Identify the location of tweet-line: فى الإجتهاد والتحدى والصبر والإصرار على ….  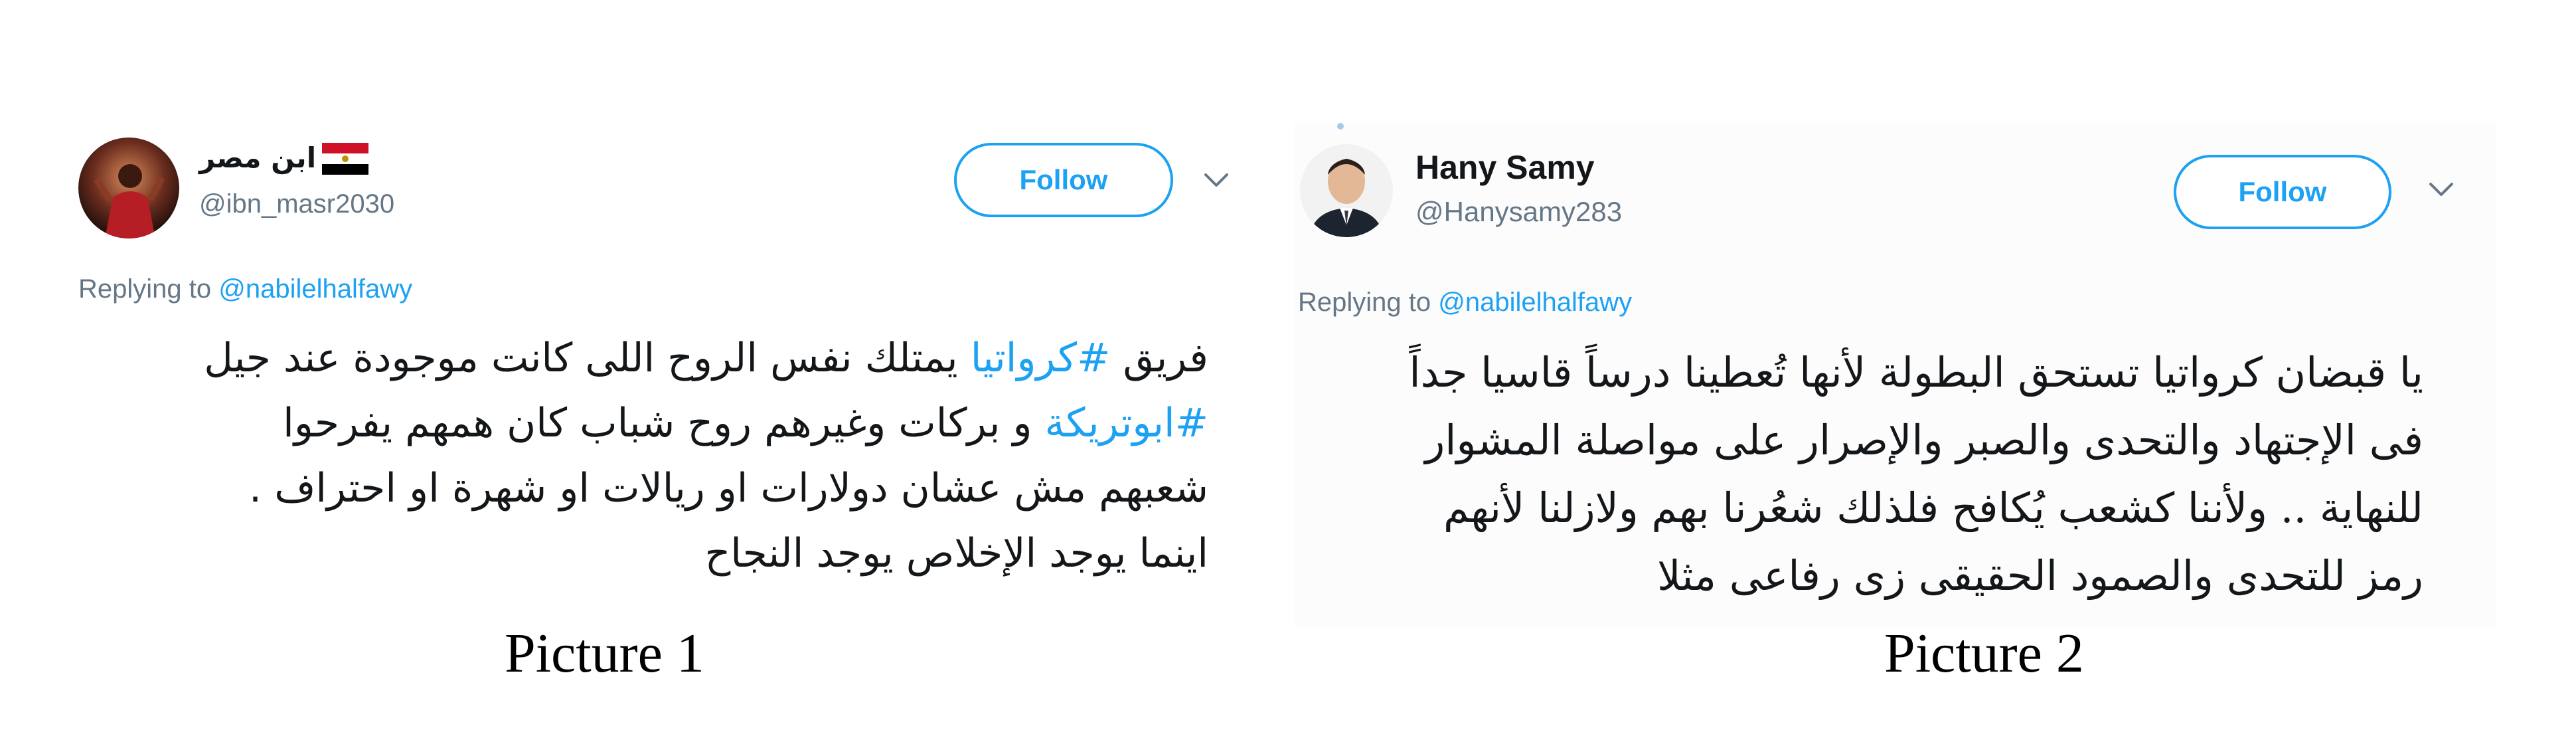
(1924, 440).